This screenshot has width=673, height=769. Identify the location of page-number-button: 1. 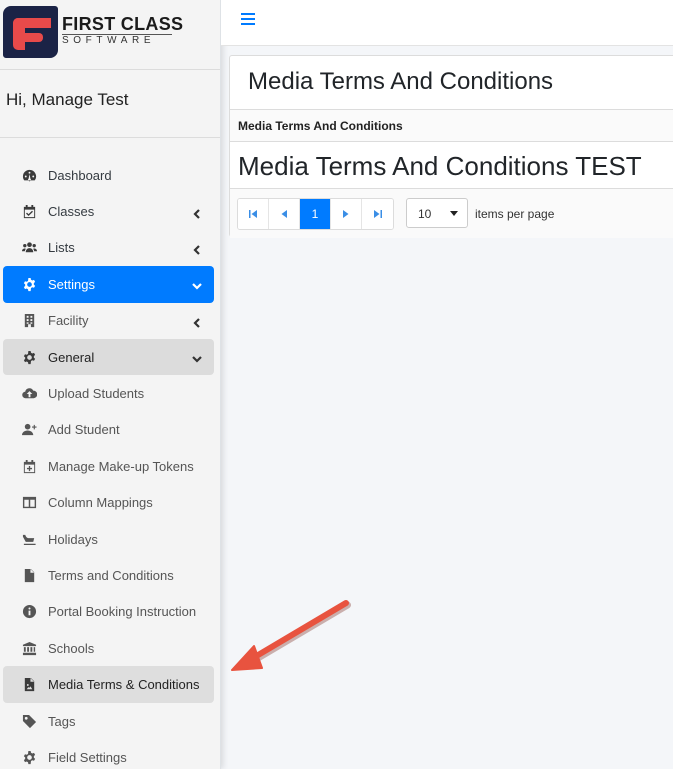
(315, 214).